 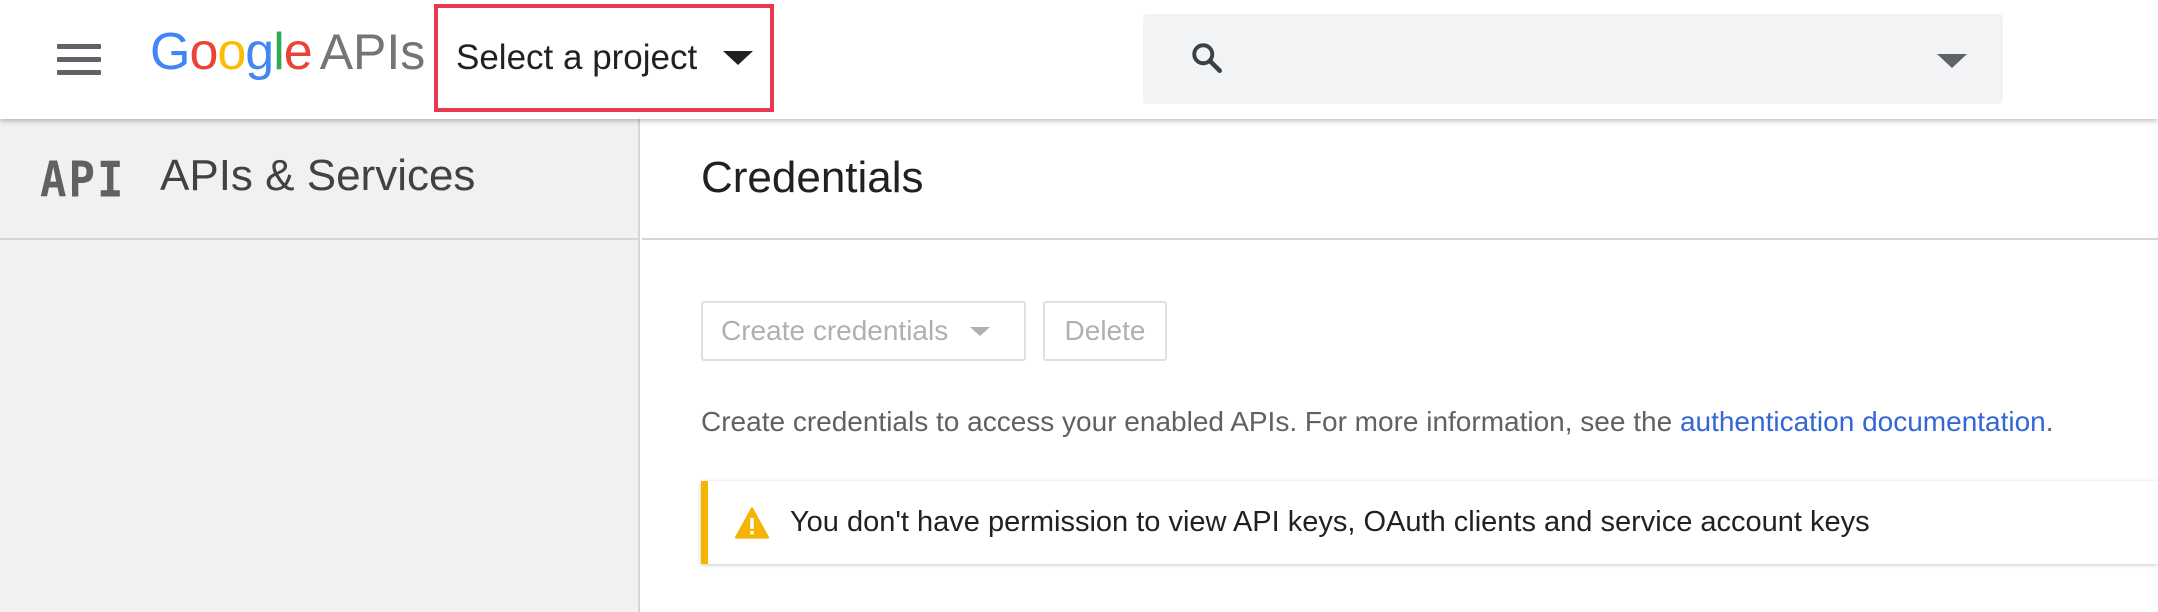 I want to click on info-text-suffix: ., so click(x=2049, y=421).